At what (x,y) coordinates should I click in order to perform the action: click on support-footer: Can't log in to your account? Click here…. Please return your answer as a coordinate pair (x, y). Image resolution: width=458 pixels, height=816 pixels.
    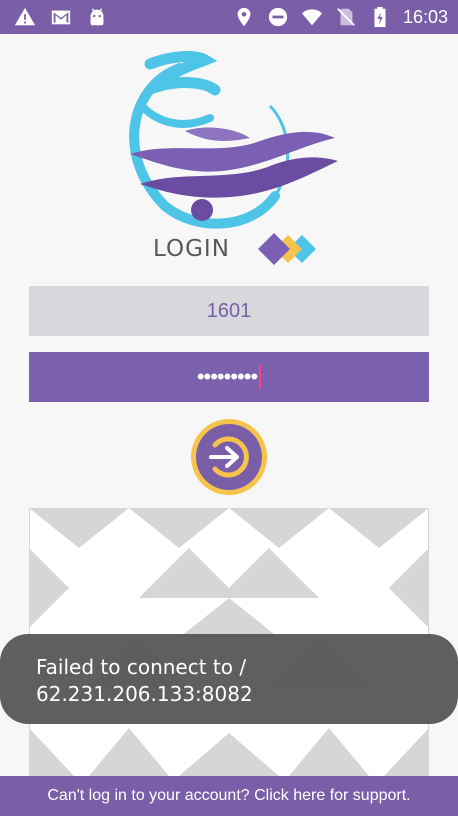
    Looking at the image, I should click on (229, 796).